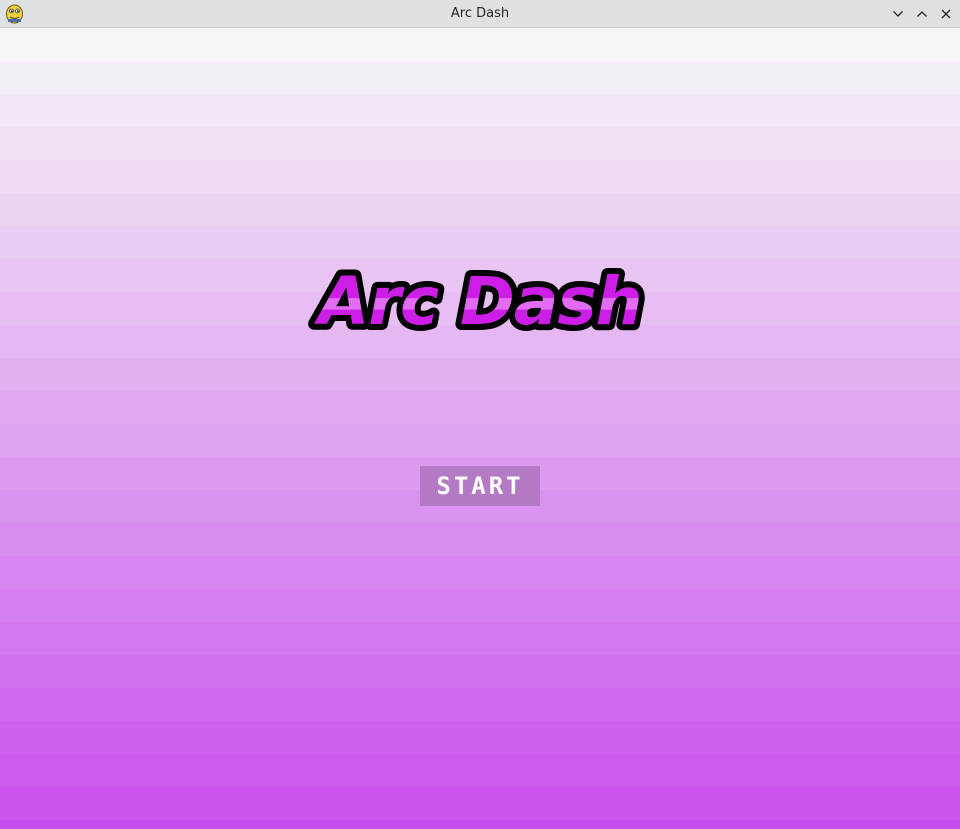 The height and width of the screenshot is (829, 960). I want to click on close-icon, so click(946, 14).